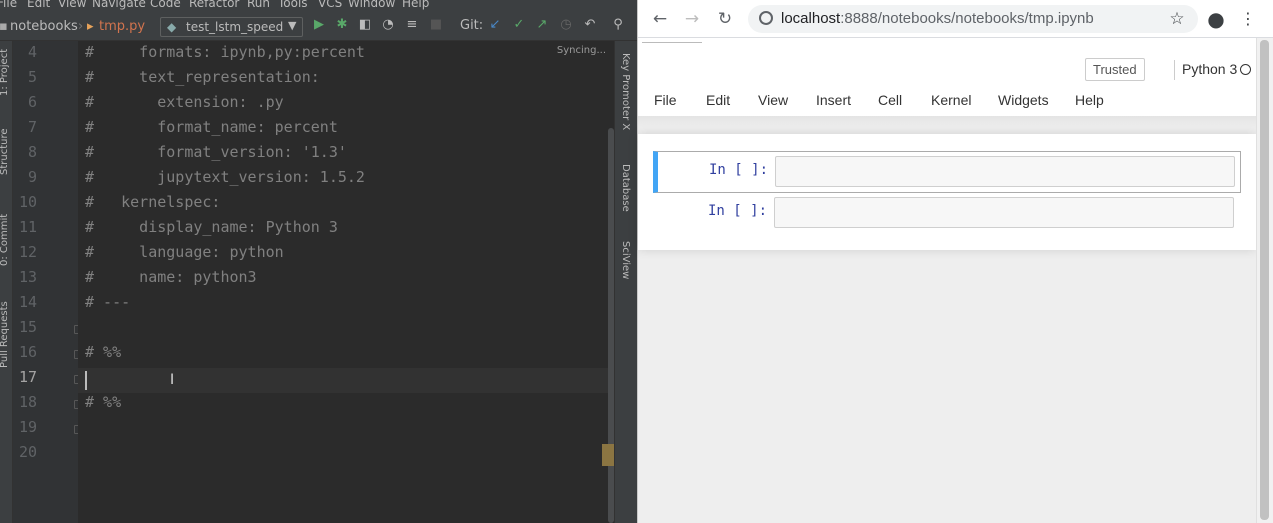 The image size is (1273, 523). I want to click on tool-tab-pull-requests: Pull Requests, so click(5, 334).